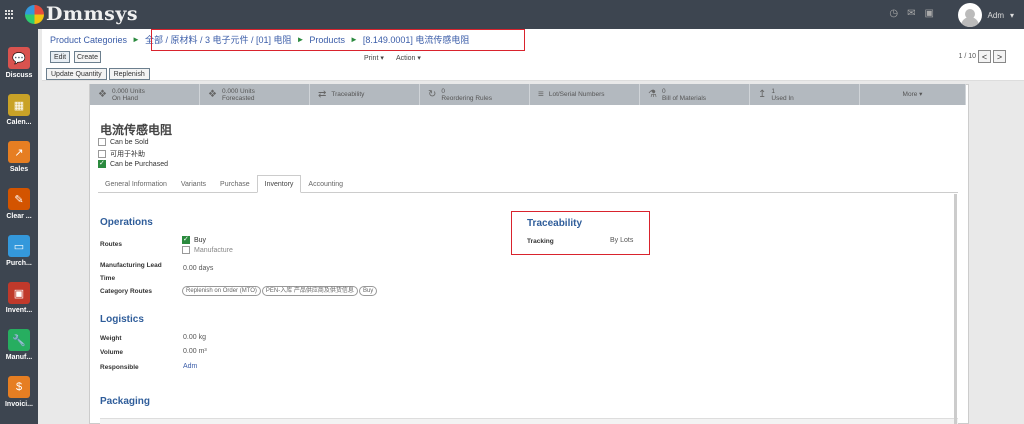 This screenshot has width=1024, height=424. What do you see at coordinates (200, 240) in the screenshot?
I see `checkbox-label: Buy` at bounding box center [200, 240].